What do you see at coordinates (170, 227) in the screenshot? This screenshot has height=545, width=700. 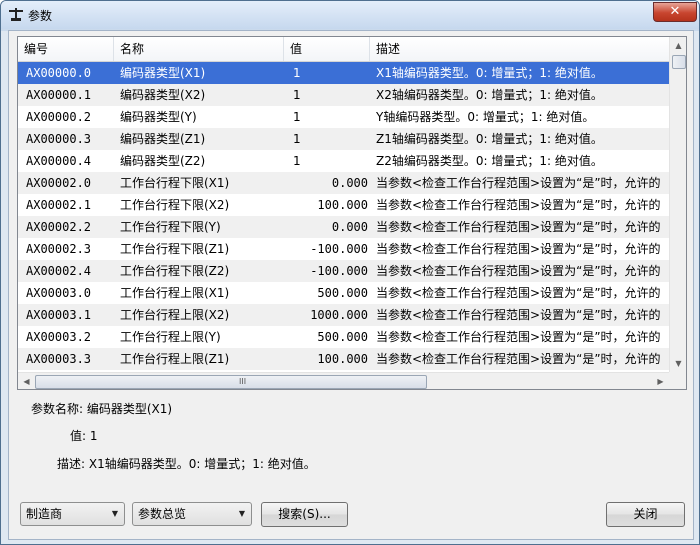 I see `cell-name: 工作台行程下限(Y)` at bounding box center [170, 227].